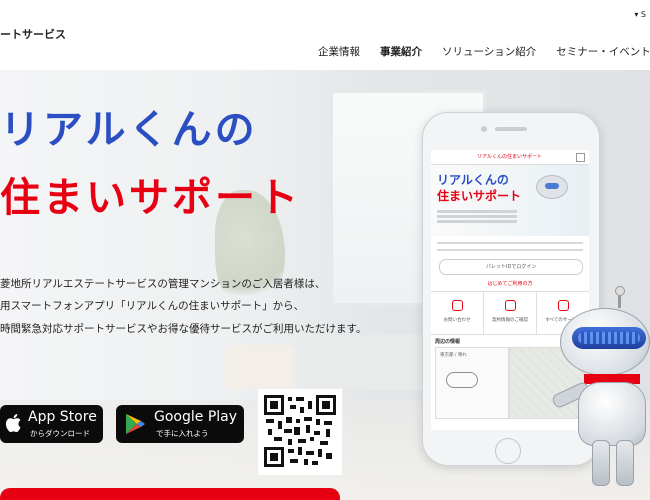  I want to click on phone-speaker, so click(511, 129).